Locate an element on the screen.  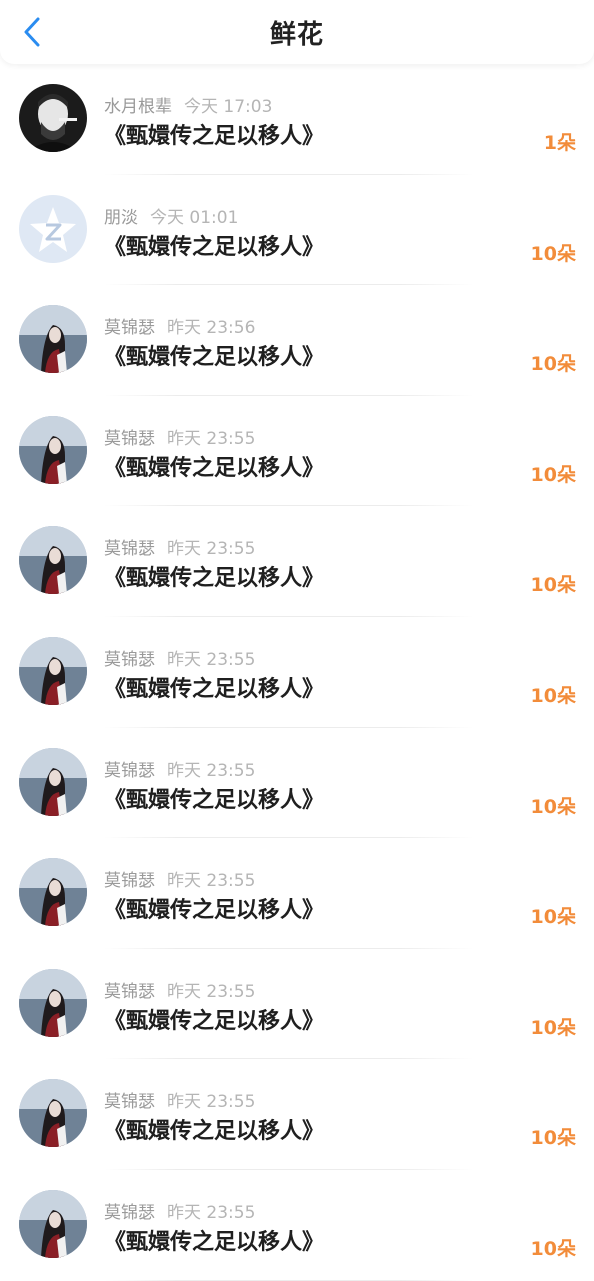
list-item-7: 莫锦瑟 昨天 23:55 《甄嬛传之足以移人》 10朵 is located at coordinates (297, 893).